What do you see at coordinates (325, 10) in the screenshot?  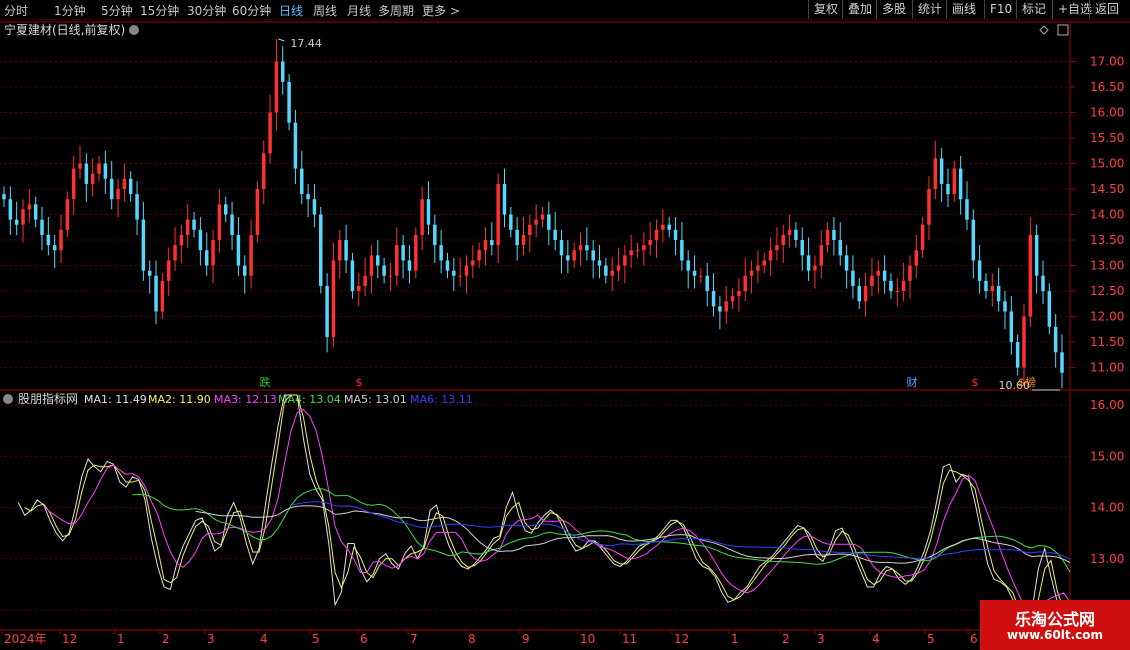 I see `timeframe-tab-7: 周线` at bounding box center [325, 10].